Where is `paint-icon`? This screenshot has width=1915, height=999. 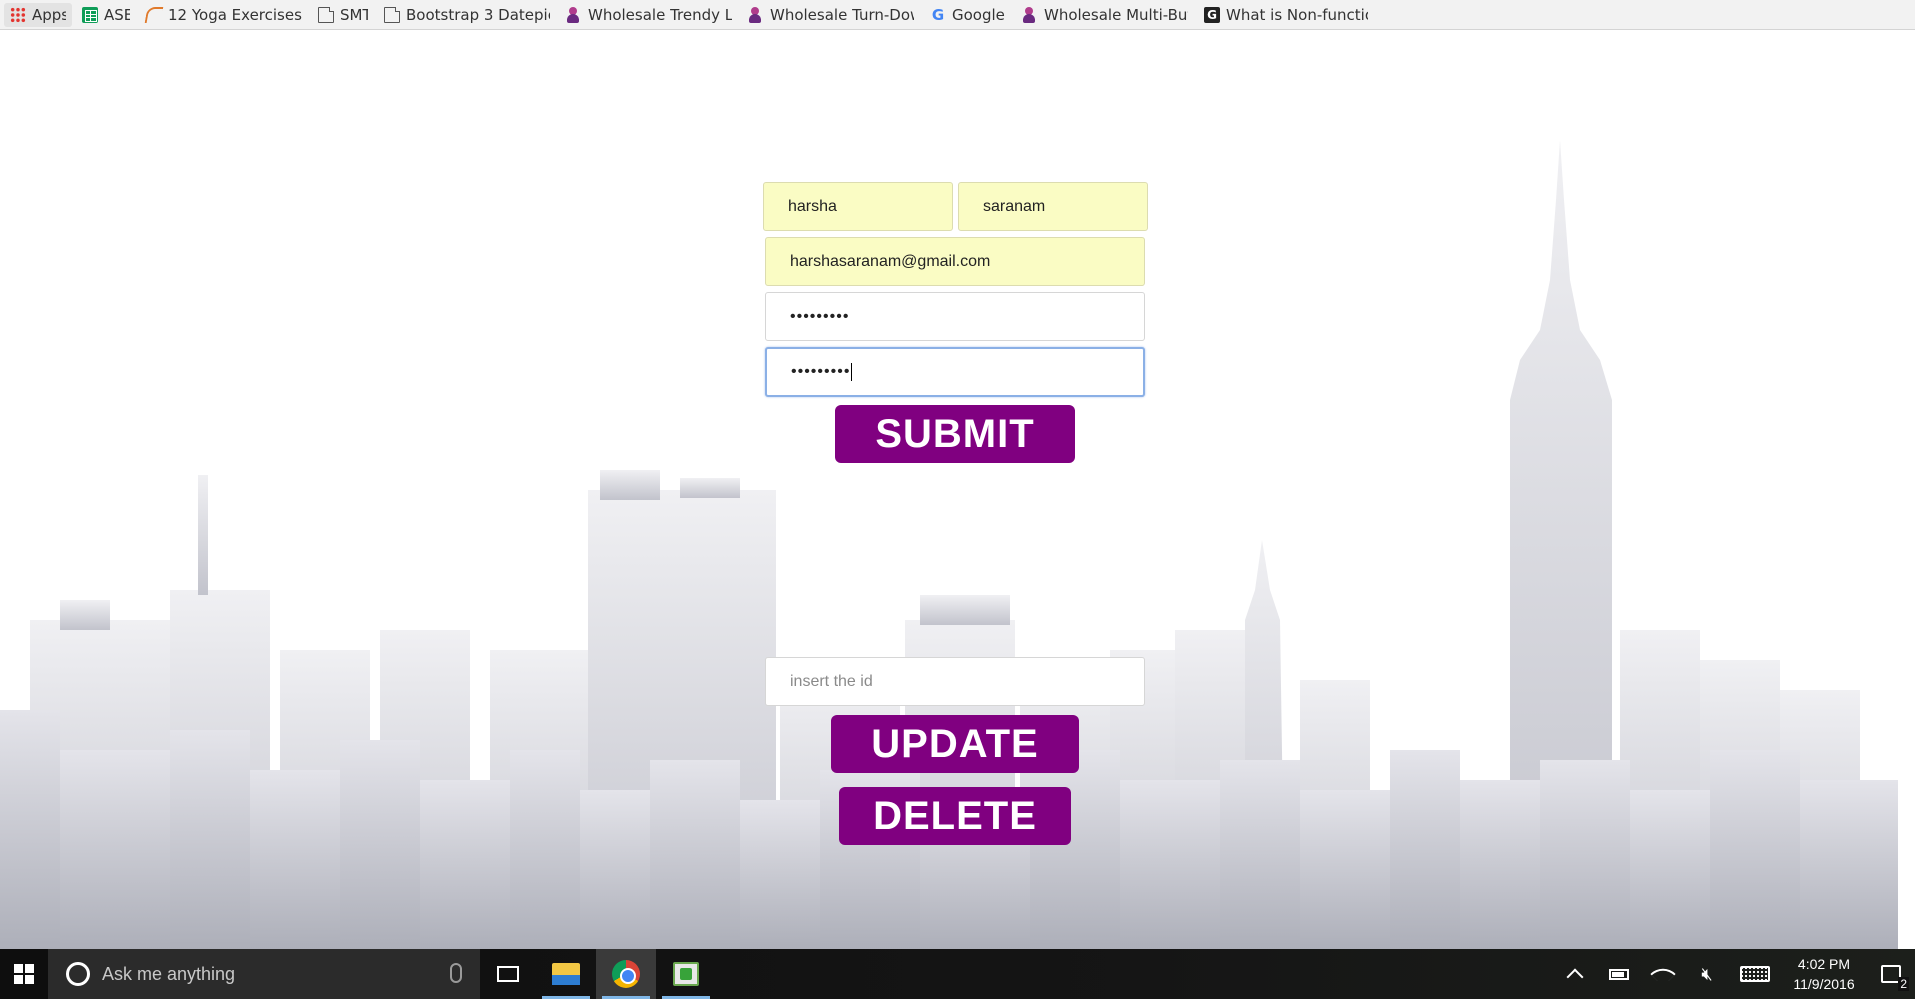 paint-icon is located at coordinates (686, 974).